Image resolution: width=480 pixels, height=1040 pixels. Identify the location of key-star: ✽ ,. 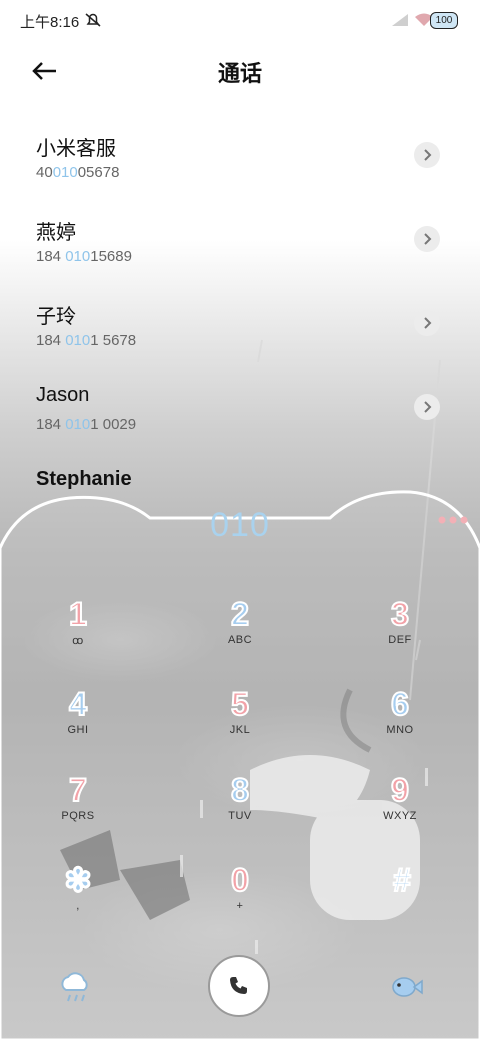
(78, 896).